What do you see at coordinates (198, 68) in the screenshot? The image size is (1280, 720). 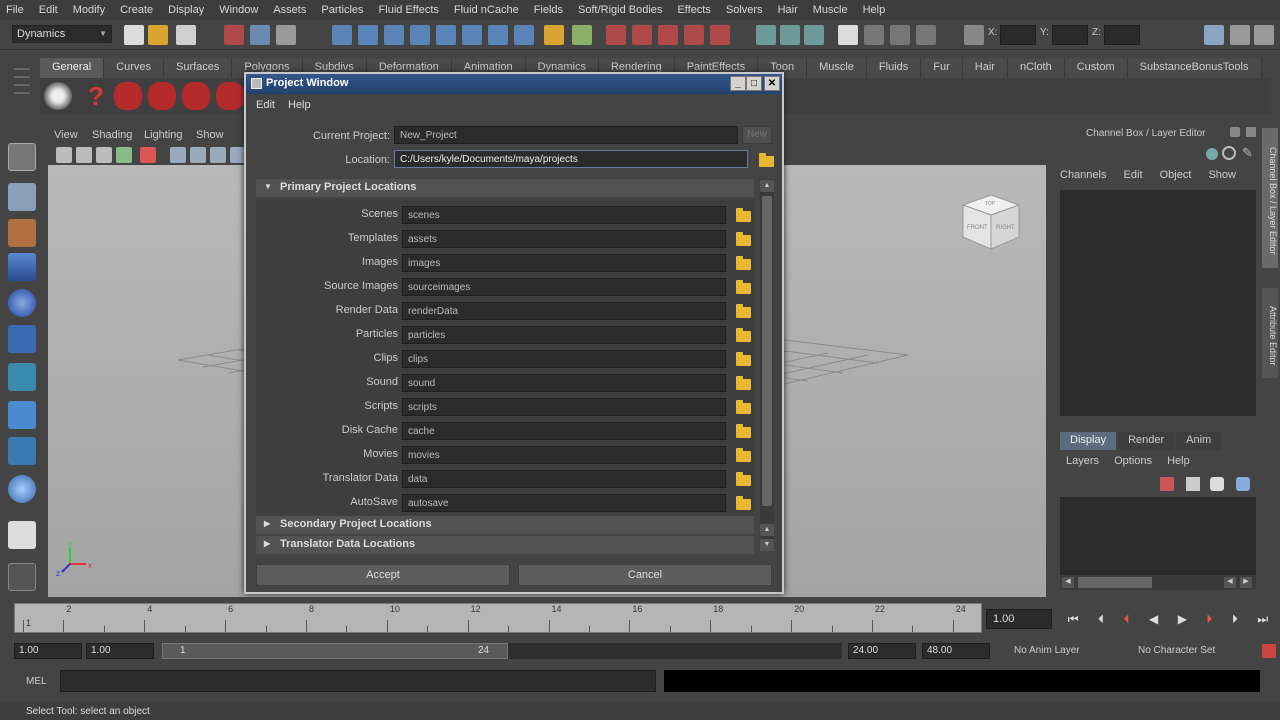 I see `shelf-tab-surfaces: Surfaces` at bounding box center [198, 68].